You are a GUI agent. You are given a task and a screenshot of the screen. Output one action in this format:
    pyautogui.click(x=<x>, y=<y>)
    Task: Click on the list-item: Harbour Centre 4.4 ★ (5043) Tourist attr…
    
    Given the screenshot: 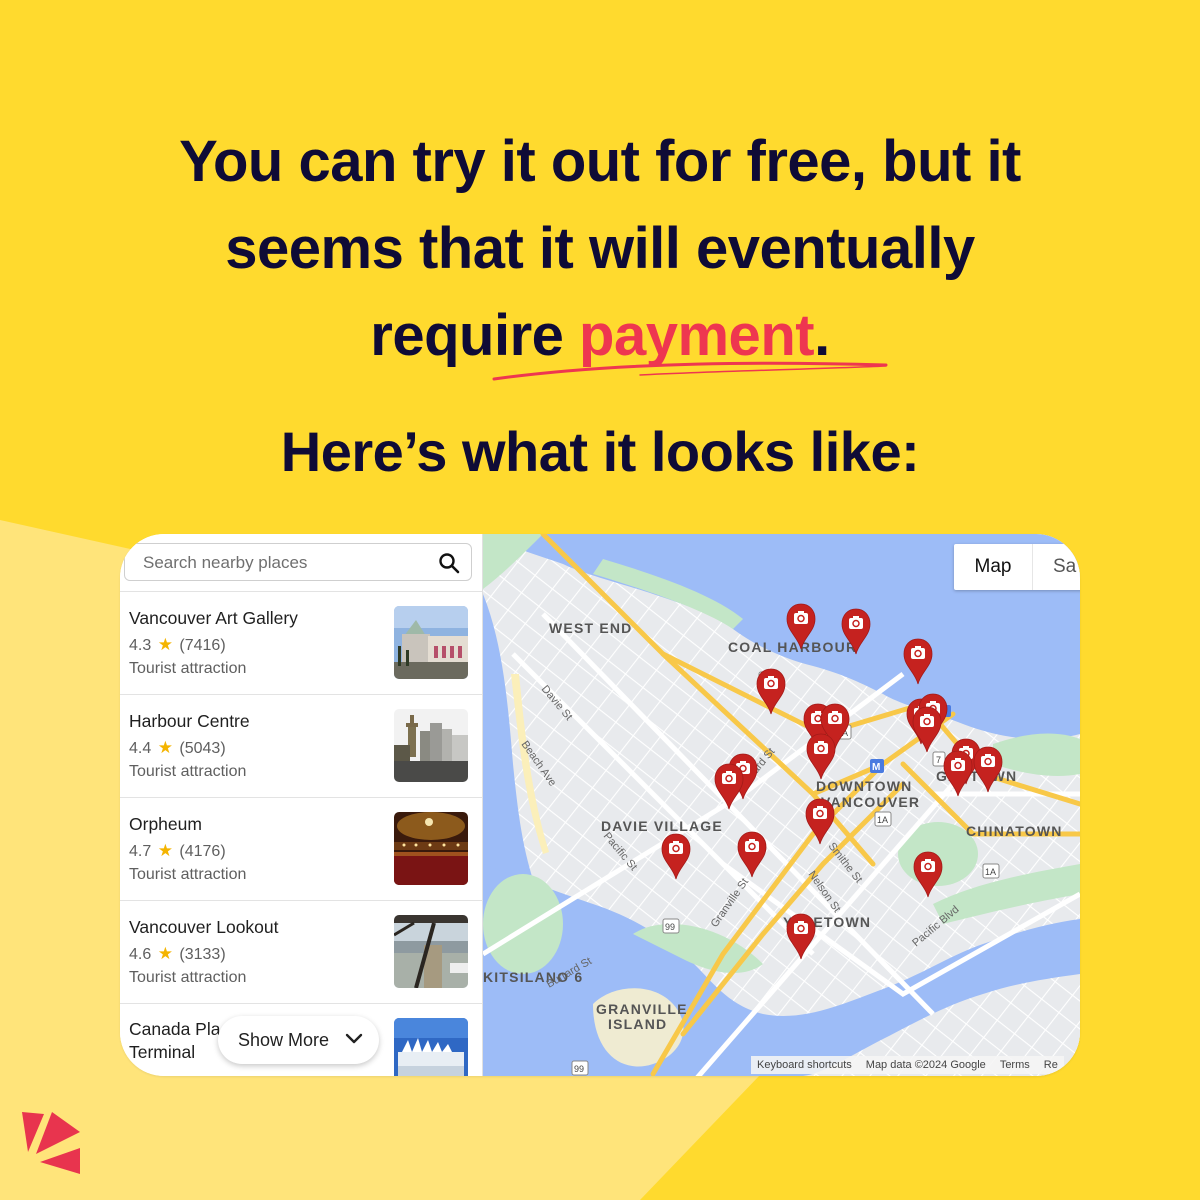 What is the action you would take?
    pyautogui.click(x=301, y=745)
    